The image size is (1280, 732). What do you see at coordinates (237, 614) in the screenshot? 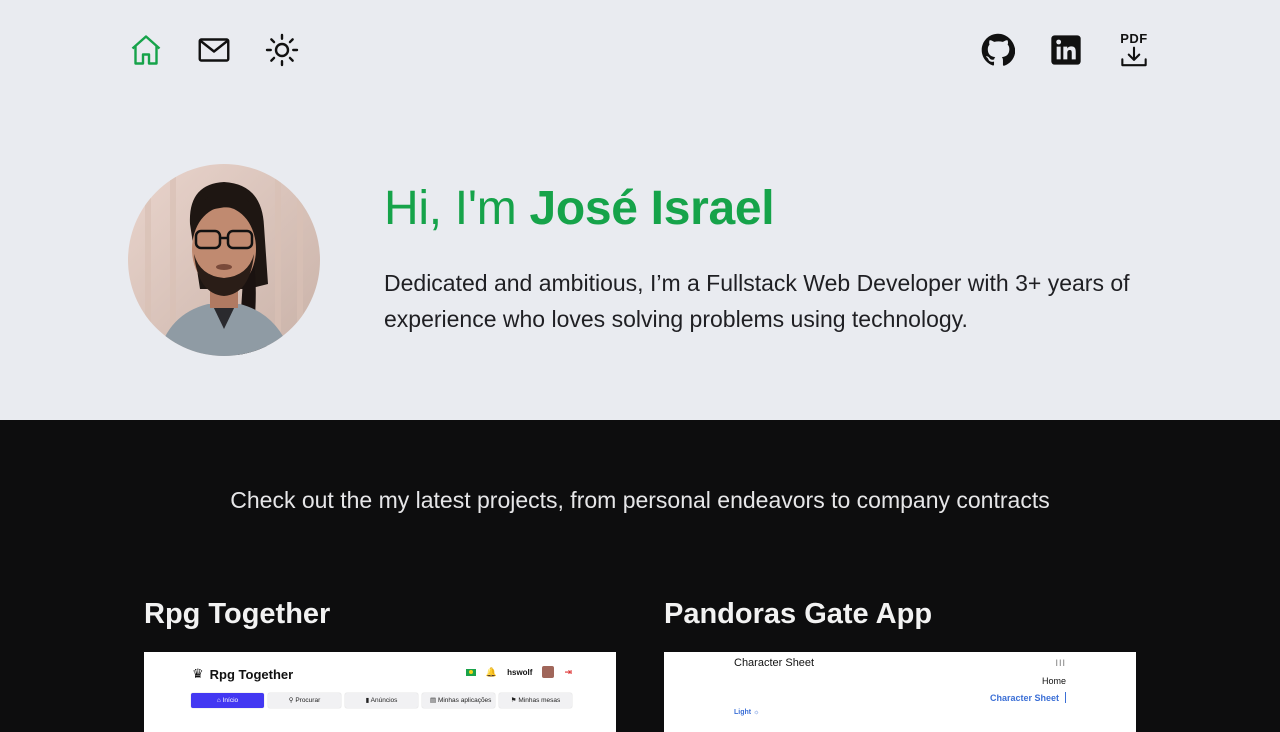
I see `project-title-rpg-together: Rpg Together` at bounding box center [237, 614].